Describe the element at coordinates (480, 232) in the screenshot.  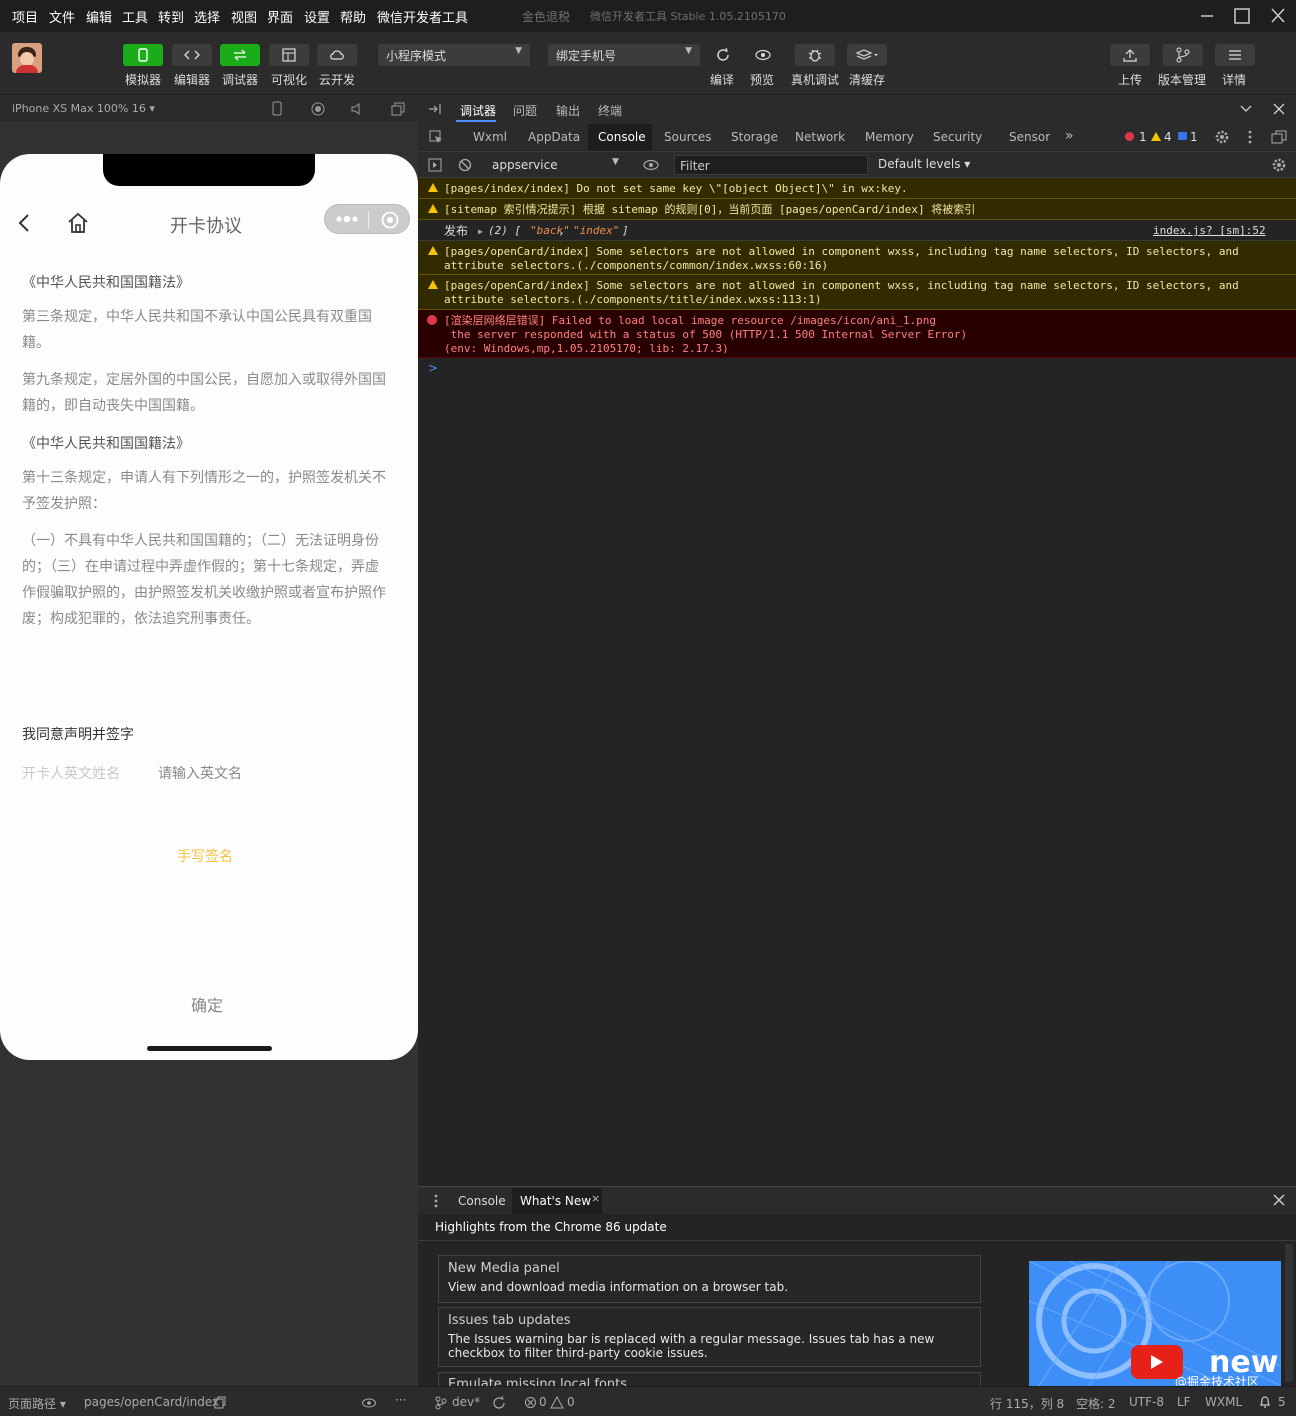
I see `expand-arrow-icon: ▶` at that location.